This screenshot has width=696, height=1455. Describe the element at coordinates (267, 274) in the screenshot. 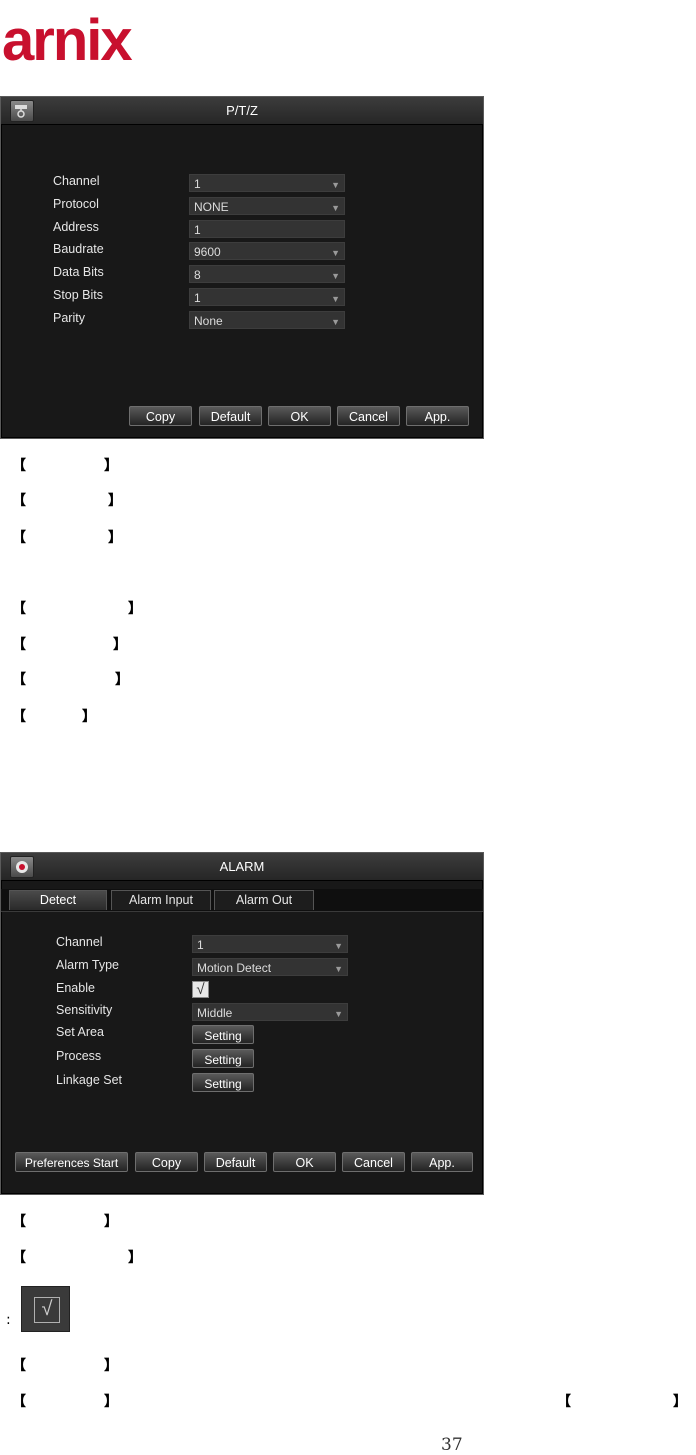

I see `ptz-data-bits-select: 8 ▼` at that location.